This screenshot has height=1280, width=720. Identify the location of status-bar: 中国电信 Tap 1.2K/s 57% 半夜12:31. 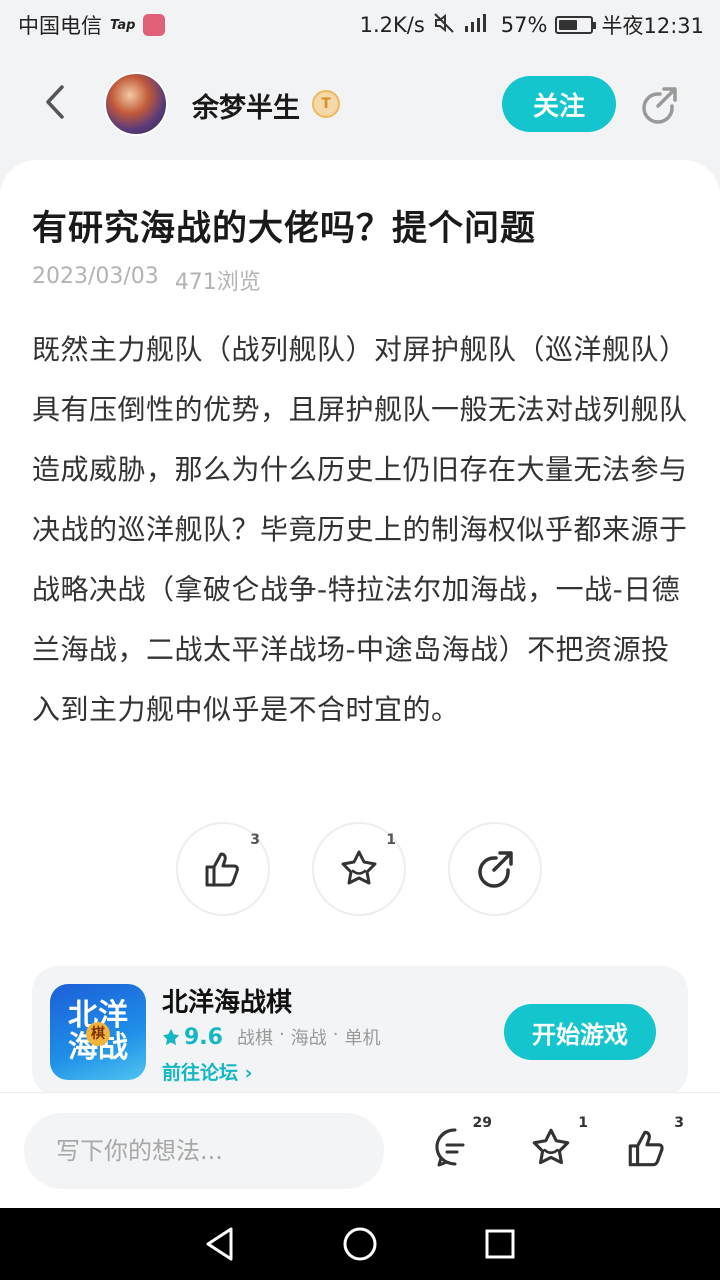
(360, 25).